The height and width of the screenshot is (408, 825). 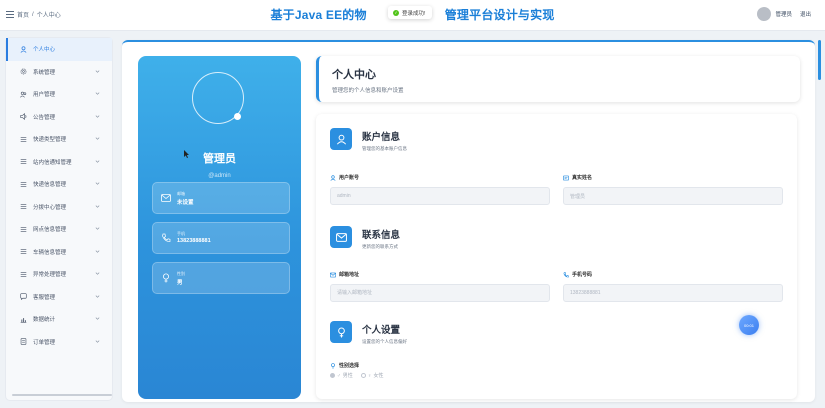 I want to click on realname-label-text: 真实姓名, so click(x=582, y=178).